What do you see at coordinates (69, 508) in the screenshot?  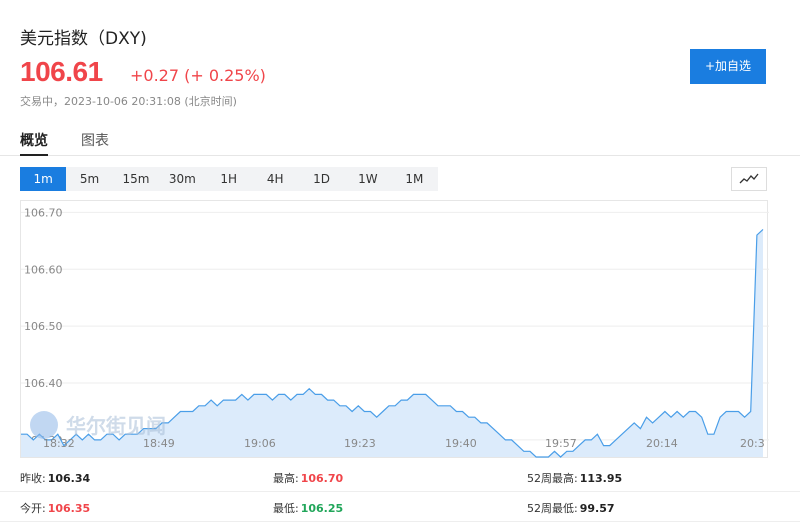 I see `stat-value: 106.35` at bounding box center [69, 508].